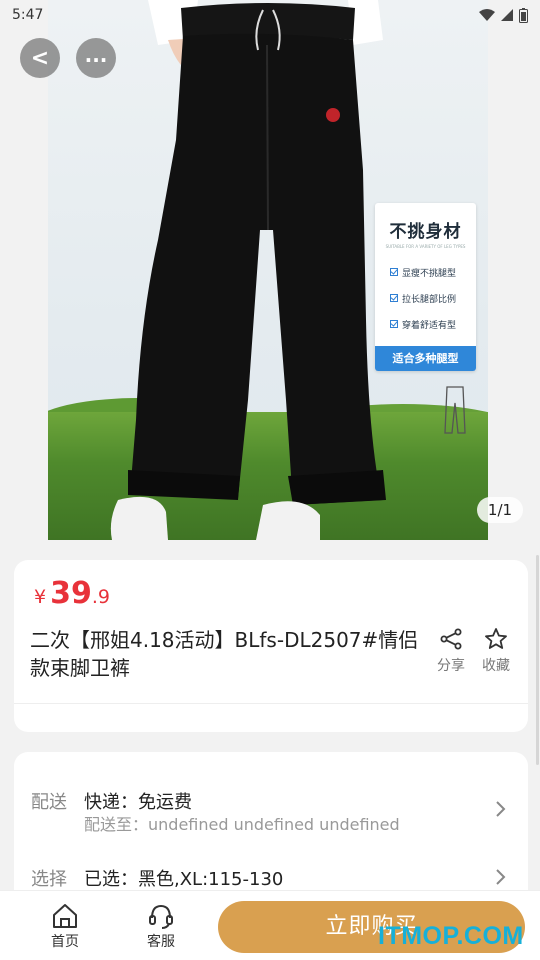  What do you see at coordinates (451, 666) in the screenshot?
I see `share-label: 分享` at bounding box center [451, 666].